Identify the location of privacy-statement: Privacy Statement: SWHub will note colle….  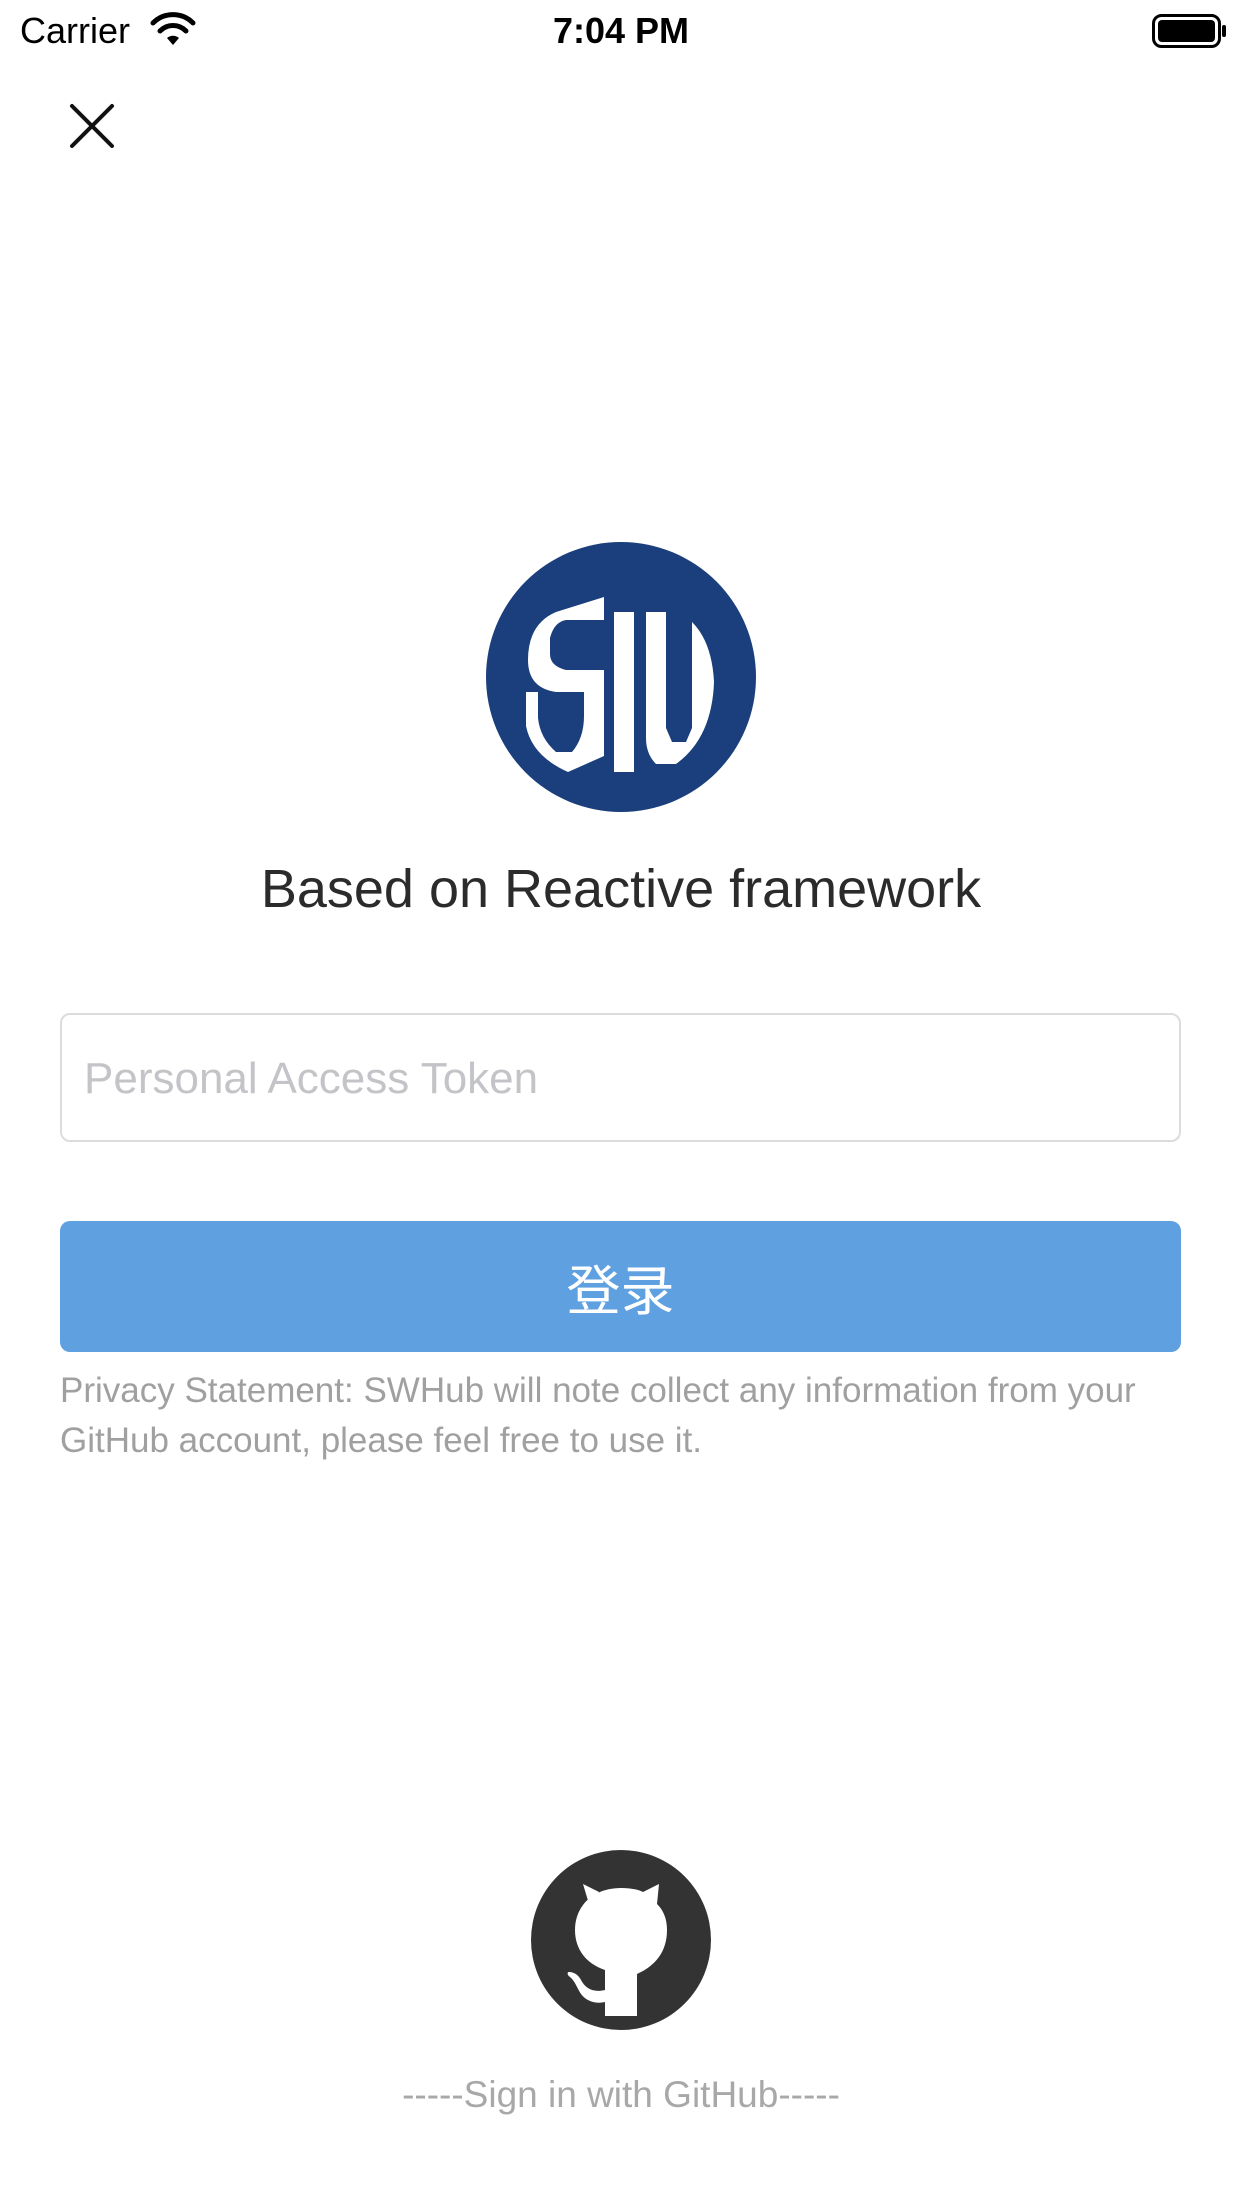
(598, 1415).